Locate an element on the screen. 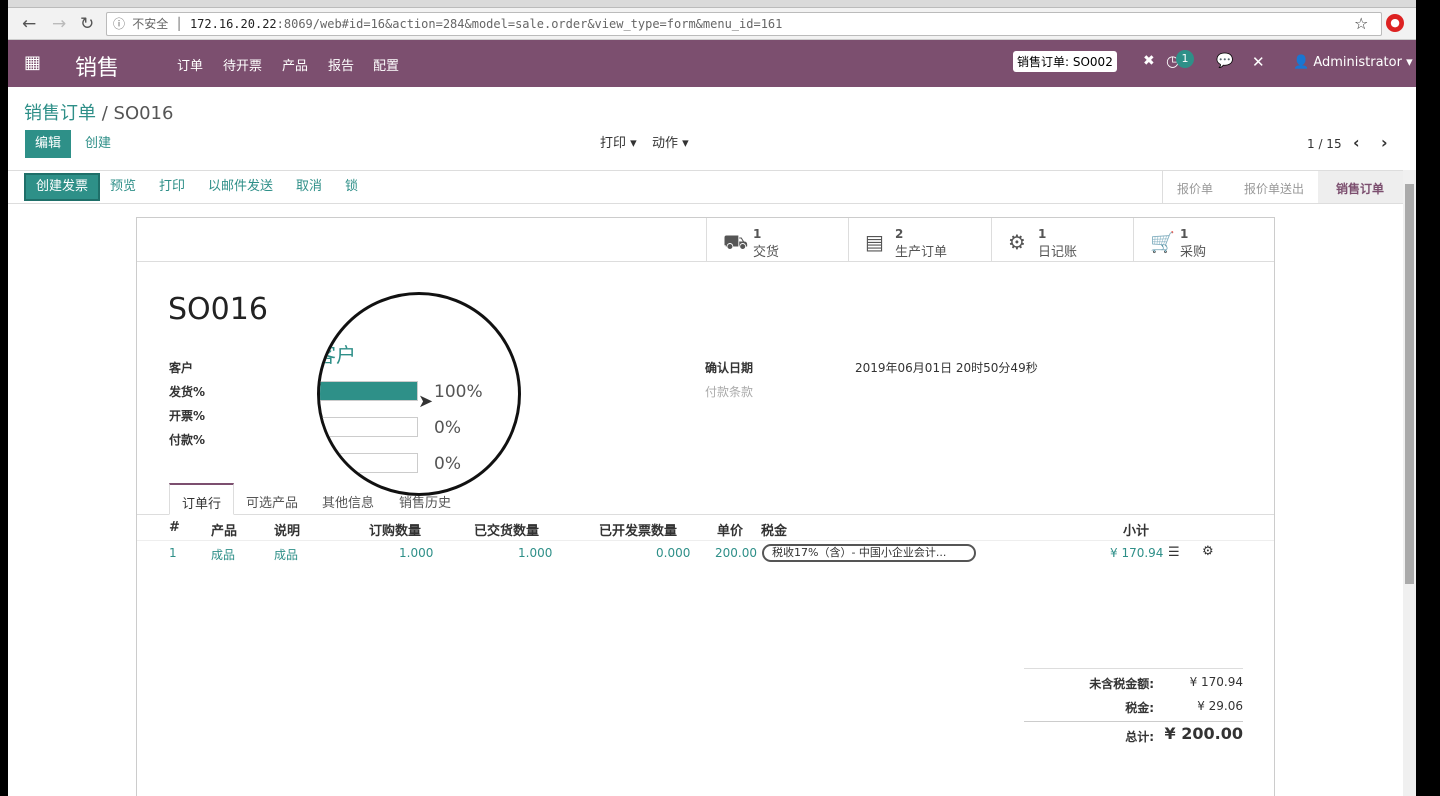 The width and height of the screenshot is (1440, 796). col-seq: # is located at coordinates (174, 527).